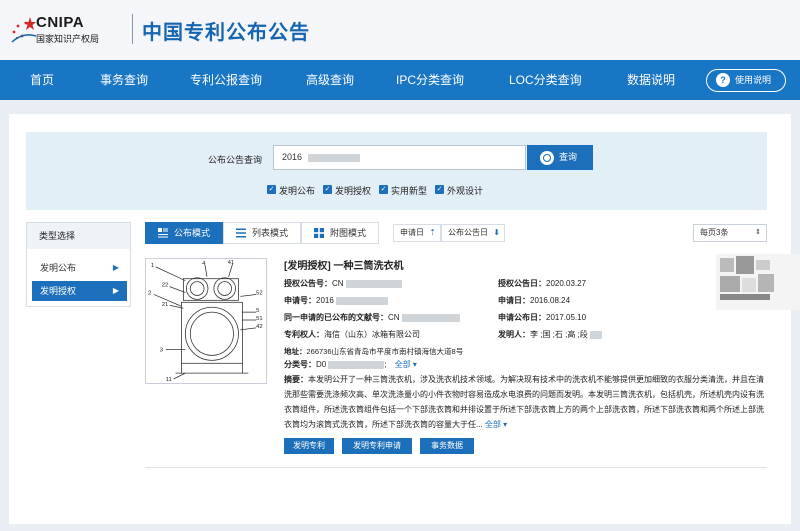  Describe the element at coordinates (377, 446) in the screenshot. I see `invention-application-button: 发明专利申请` at that location.